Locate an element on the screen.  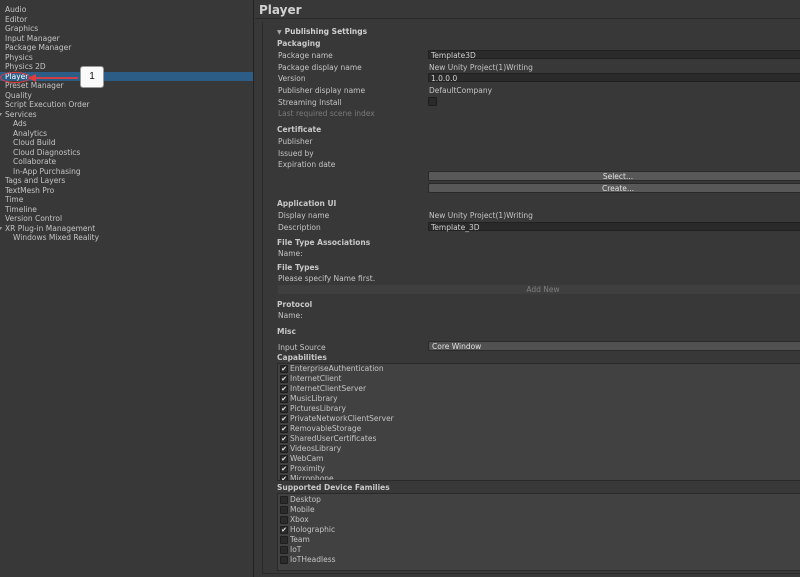
checkbox-row: ✔ InternetClient is located at coordinates (539, 379).